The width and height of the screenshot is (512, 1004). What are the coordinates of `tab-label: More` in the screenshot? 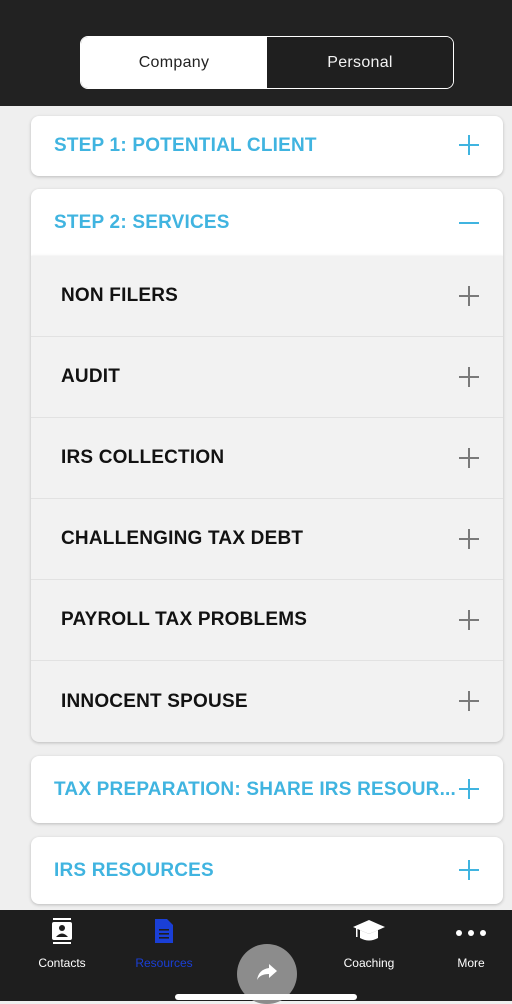 It's located at (471, 963).